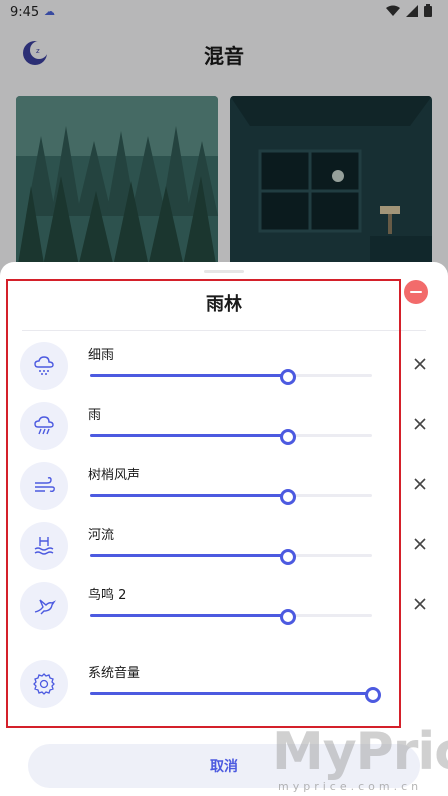 The image size is (448, 796). I want to click on rain-icon, so click(44, 426).